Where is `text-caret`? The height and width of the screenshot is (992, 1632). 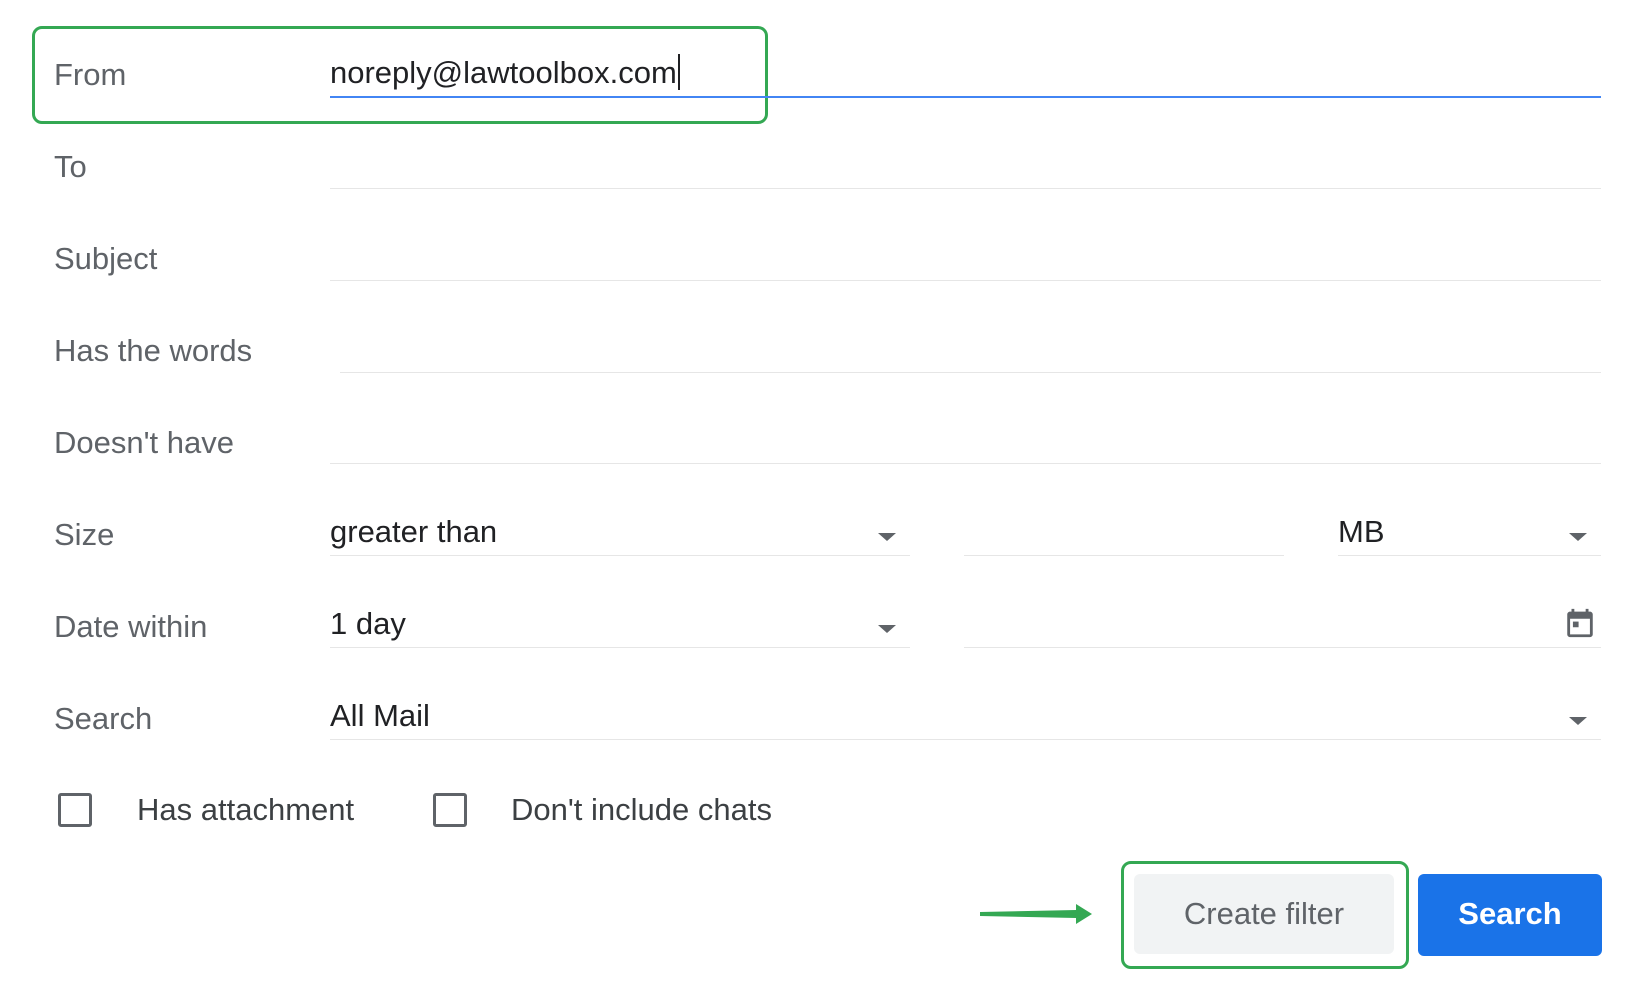 text-caret is located at coordinates (678, 72).